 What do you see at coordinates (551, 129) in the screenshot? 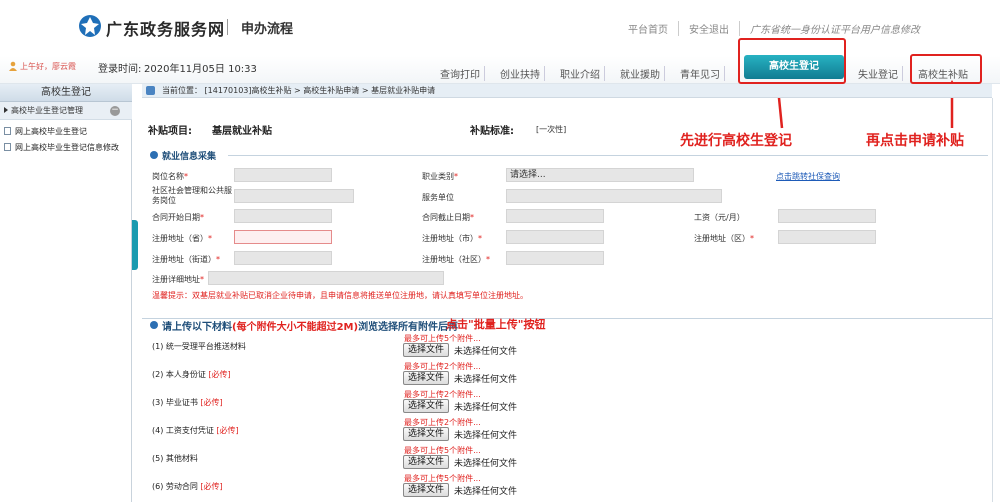
I see `subsidy-standard-value: [一次性]` at bounding box center [551, 129].